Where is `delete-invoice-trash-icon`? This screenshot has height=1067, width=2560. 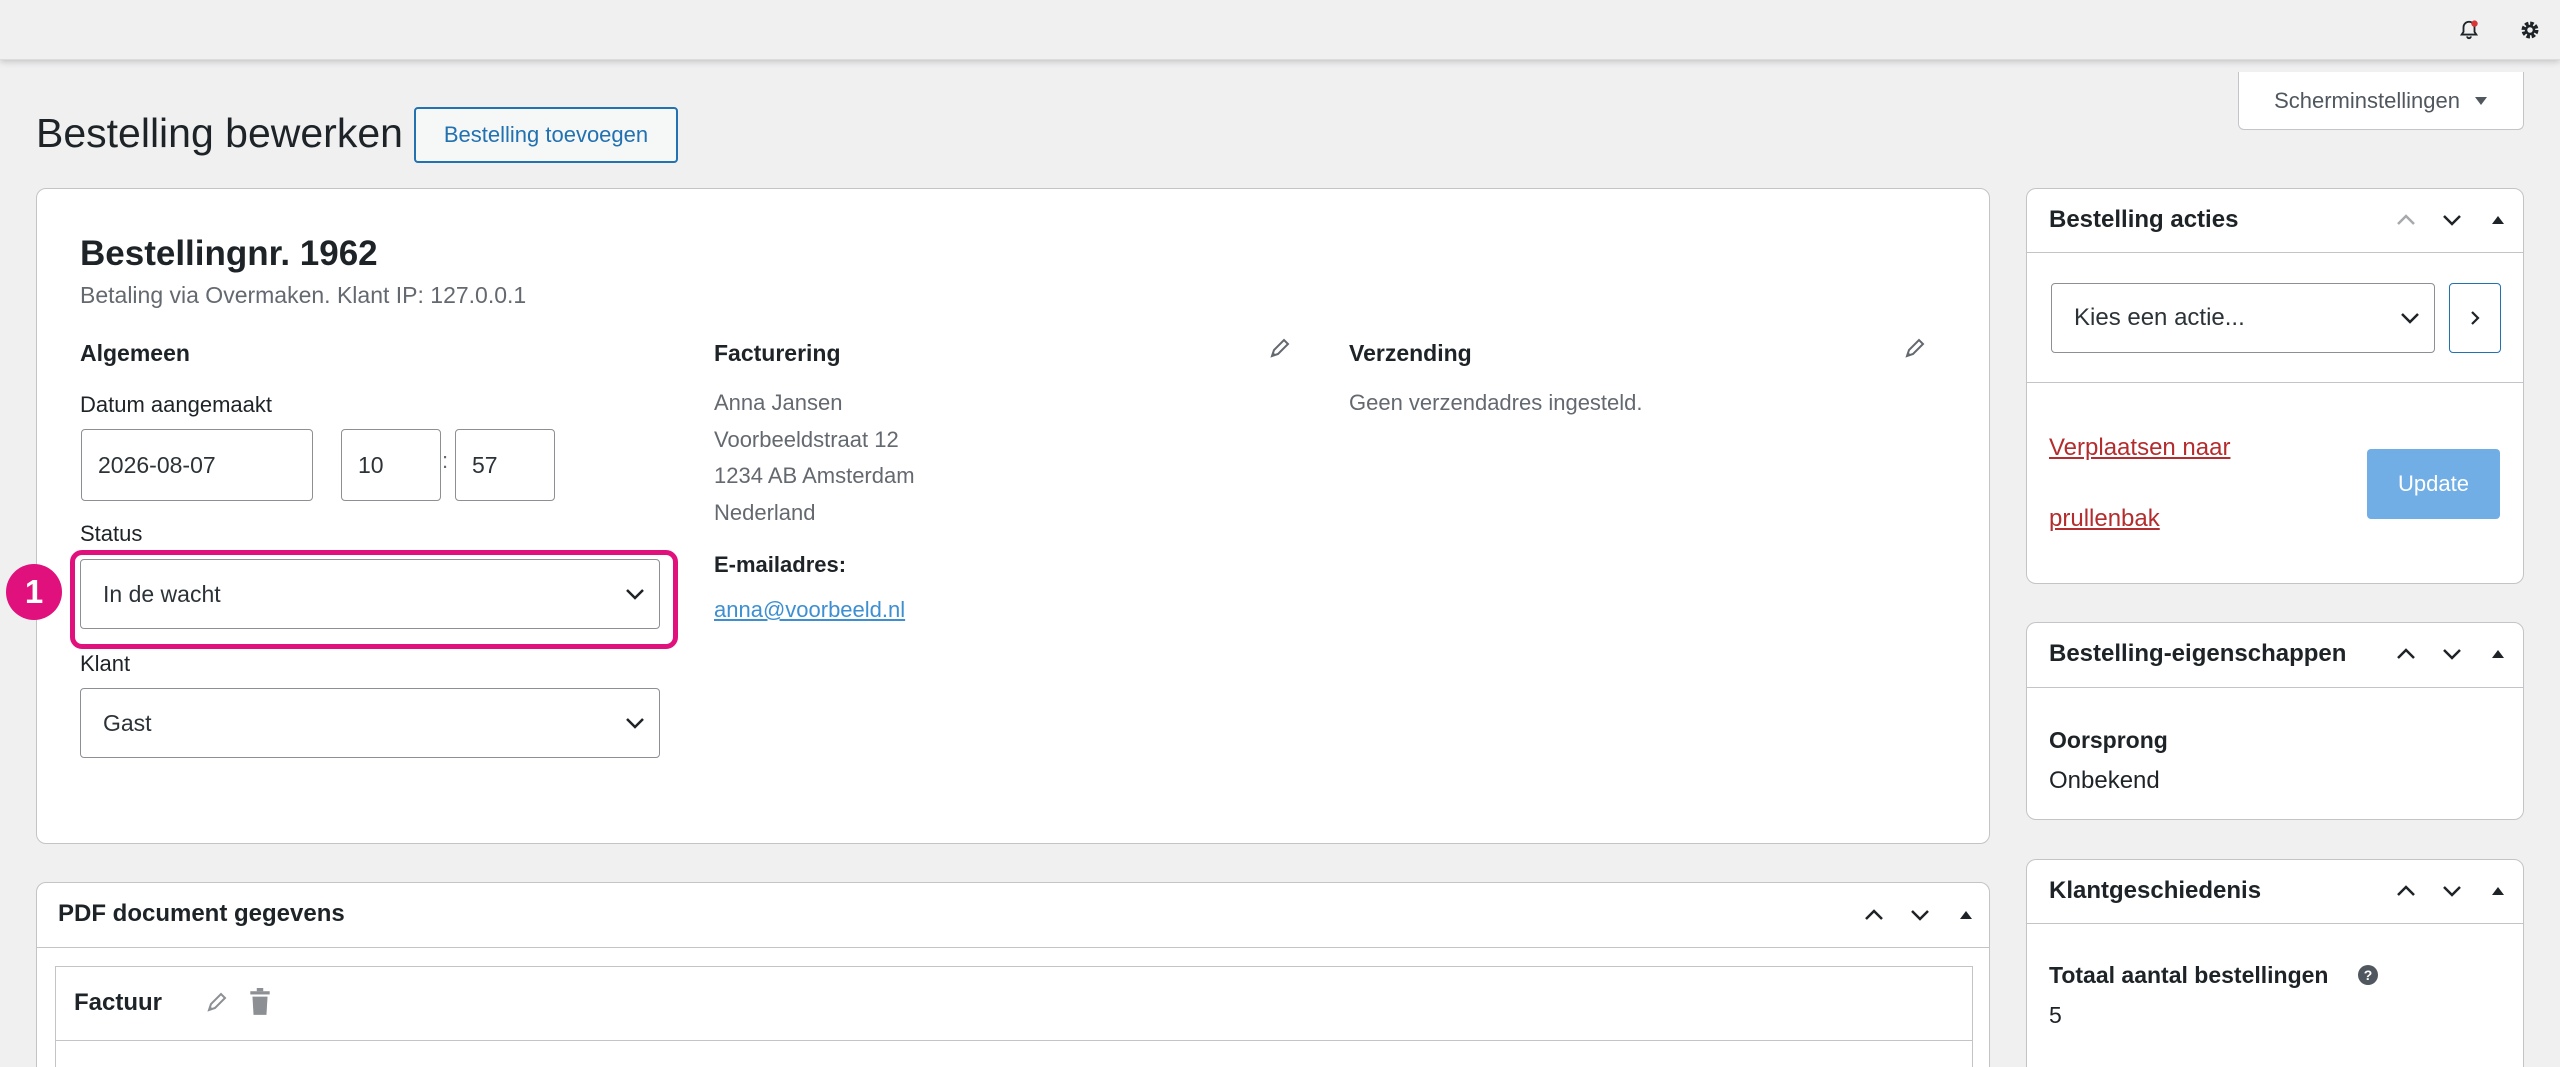
delete-invoice-trash-icon is located at coordinates (260, 1002).